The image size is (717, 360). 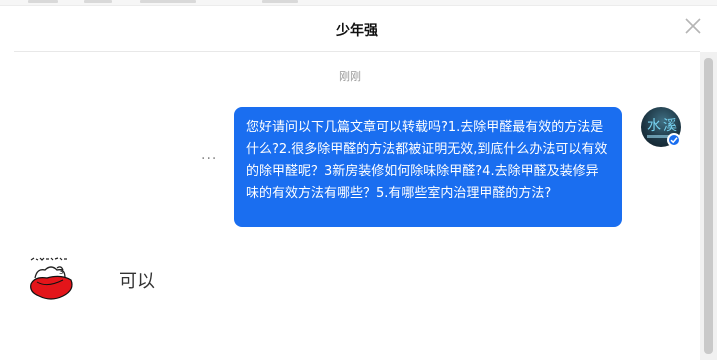 I want to click on avatar-art: 水溪, so click(x=663, y=126).